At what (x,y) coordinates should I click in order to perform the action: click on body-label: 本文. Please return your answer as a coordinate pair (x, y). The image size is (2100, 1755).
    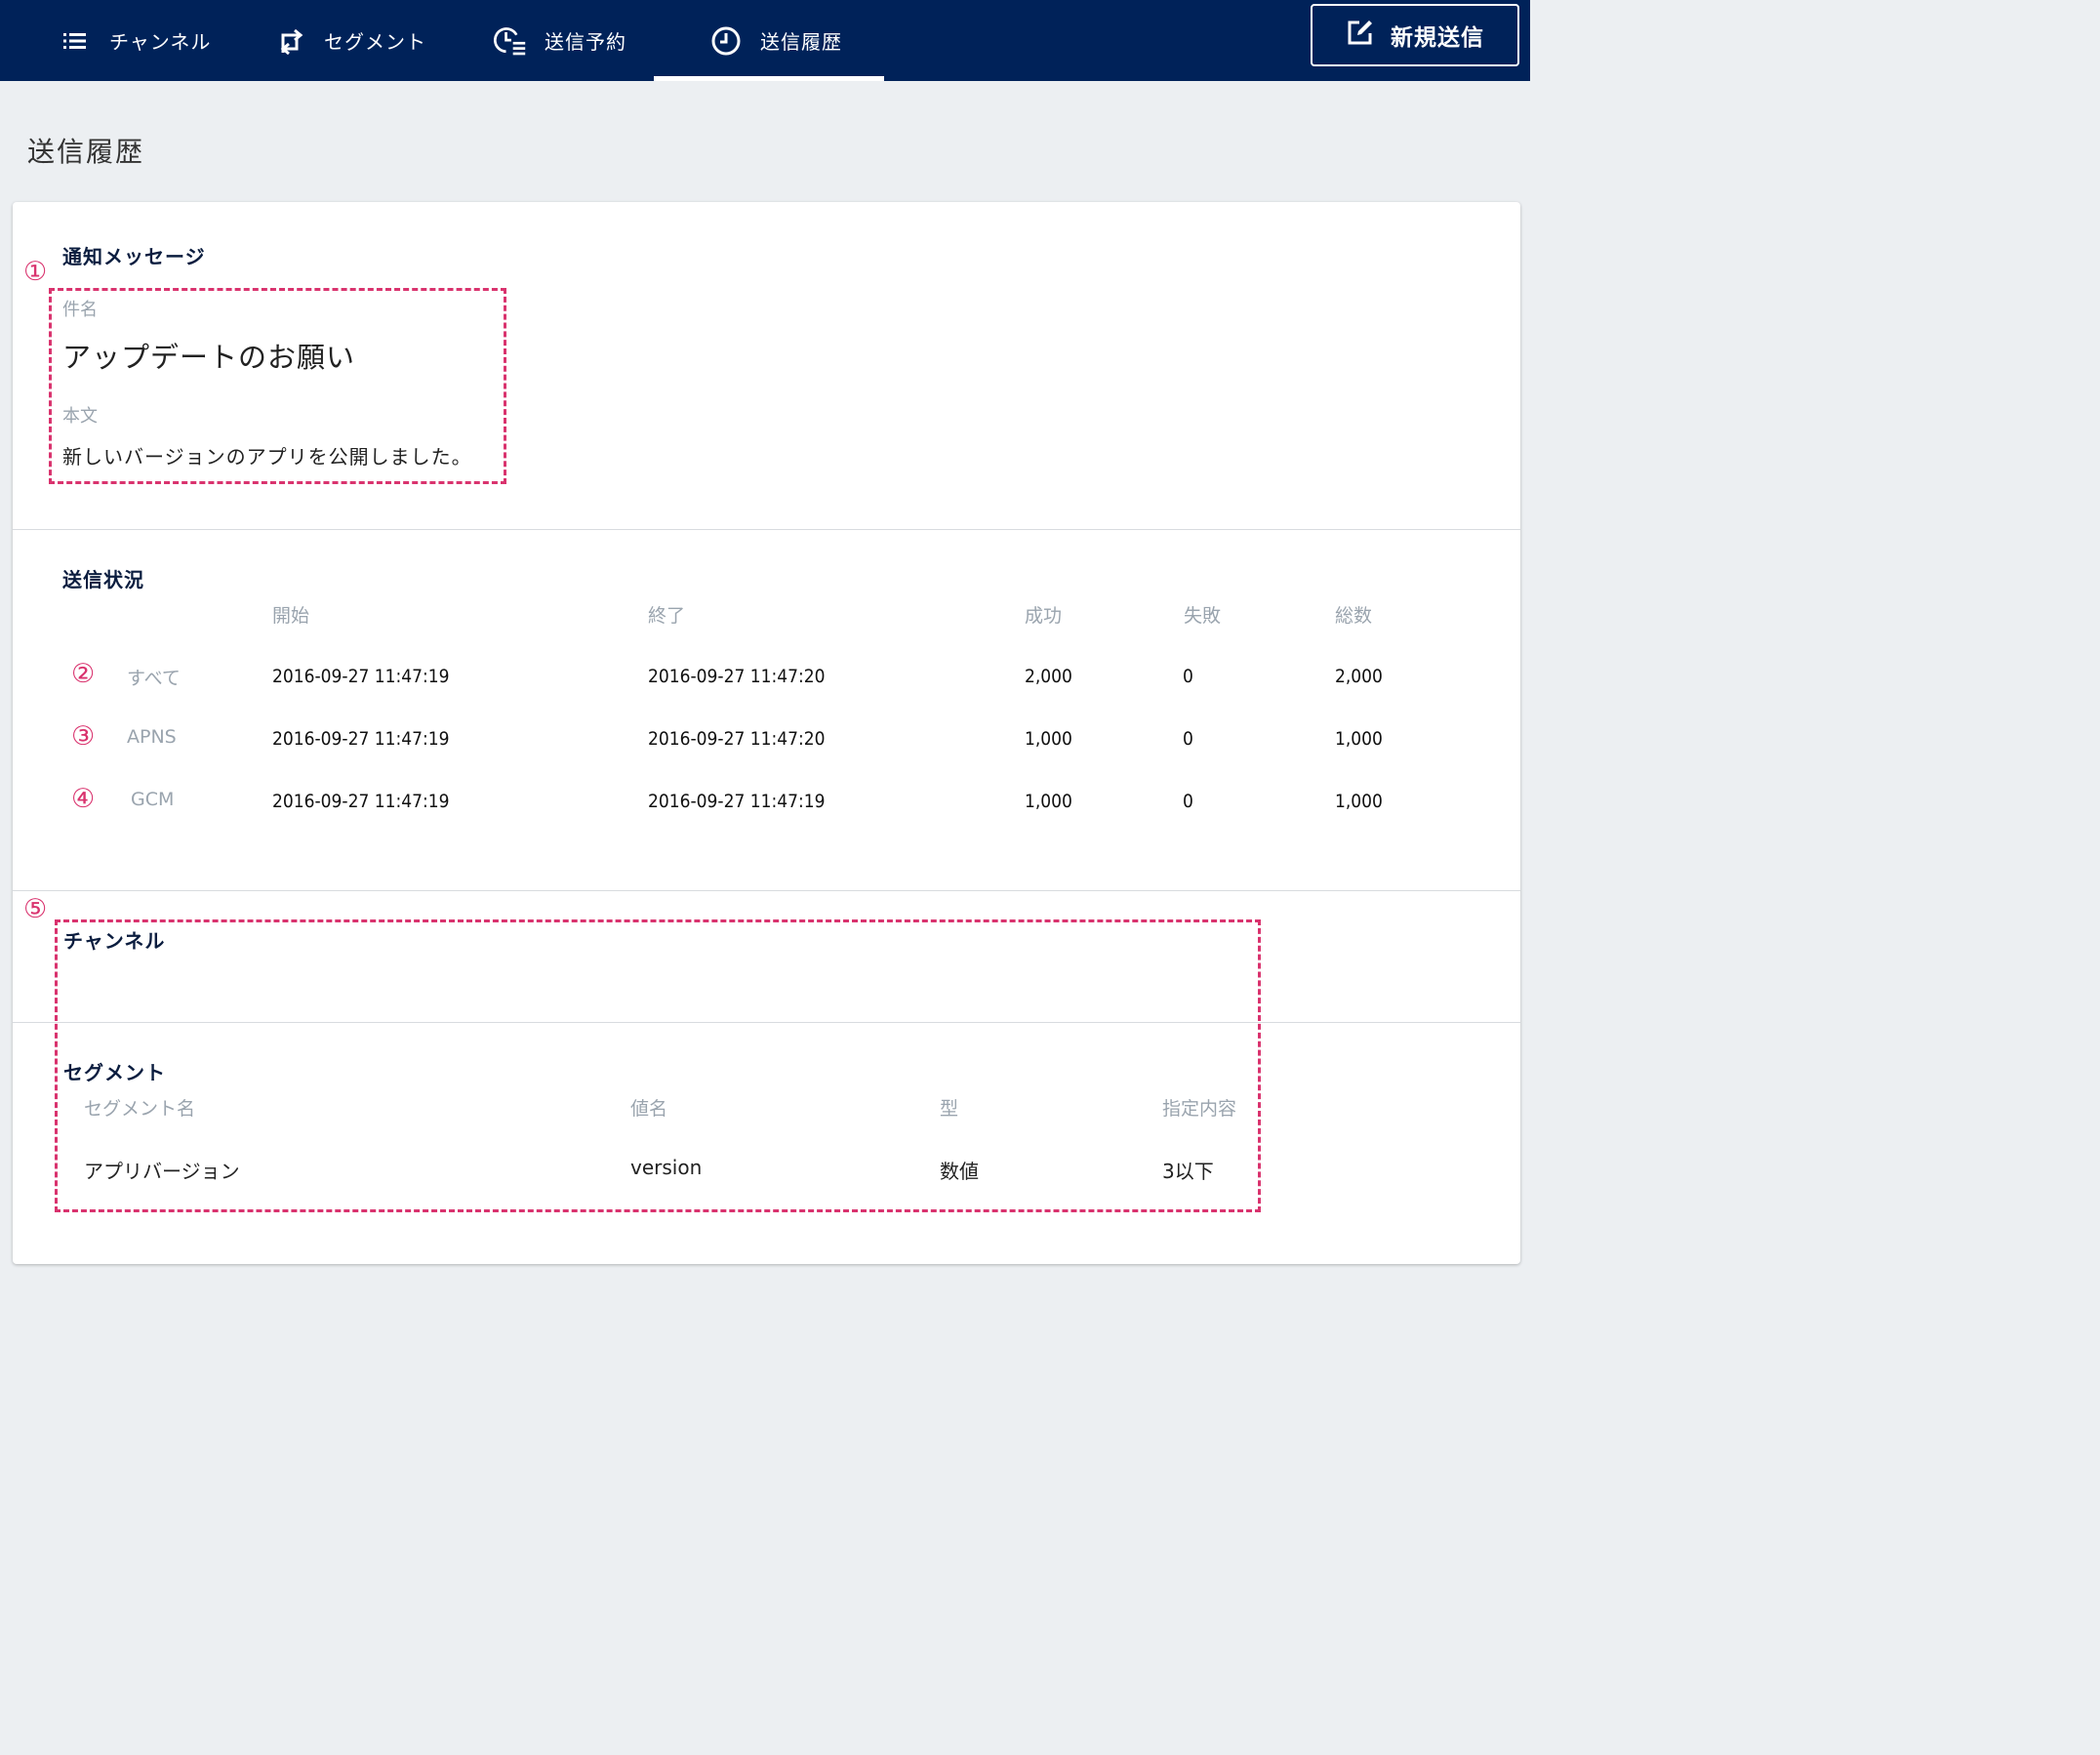
    Looking at the image, I should click on (80, 417).